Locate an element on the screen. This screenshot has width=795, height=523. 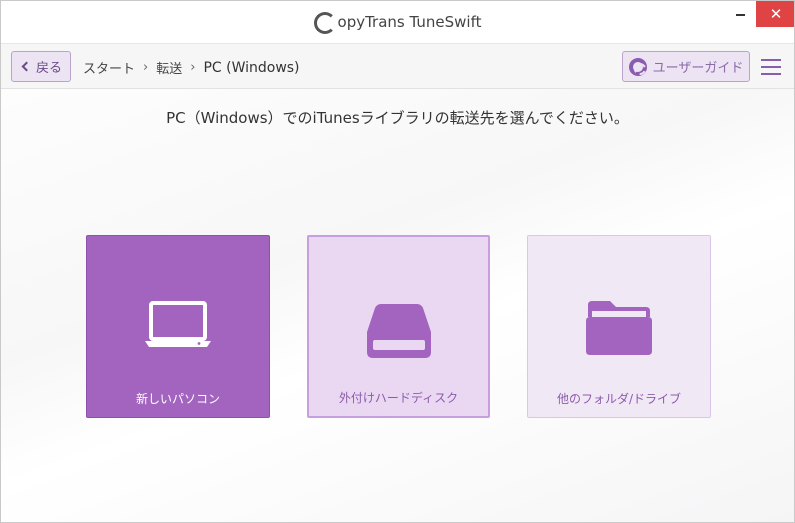
tile-label-new-pc: 新しいパソコン is located at coordinates (177, 399).